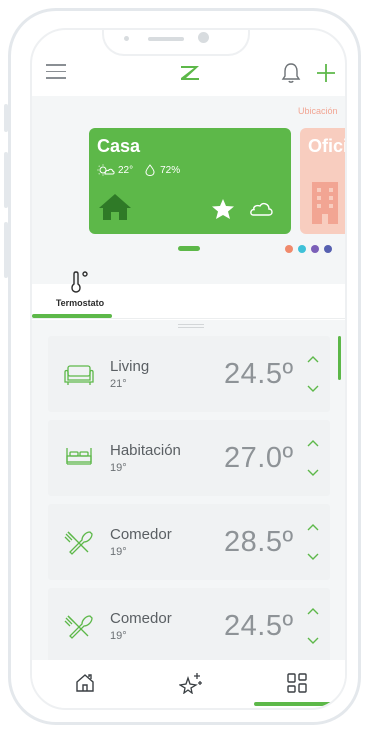  I want to click on humidity-drop-icon, so click(150, 170).